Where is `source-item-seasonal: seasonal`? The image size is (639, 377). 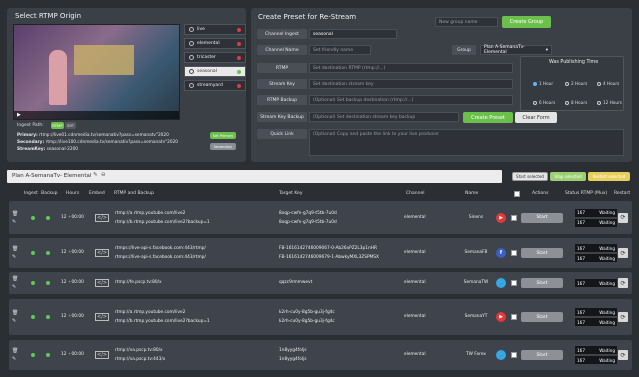 source-item-seasonal: seasonal is located at coordinates (215, 71).